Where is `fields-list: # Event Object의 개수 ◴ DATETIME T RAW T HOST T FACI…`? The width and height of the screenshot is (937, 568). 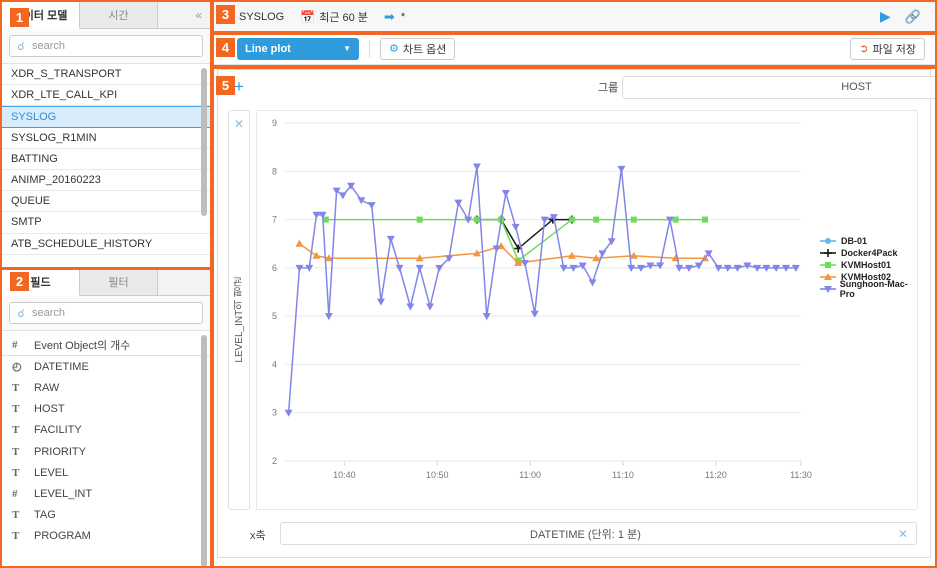
fields-list: # Event Object의 개수 ◴ DATETIME T RAW T HOST T FACI… is located at coordinates (106, 448).